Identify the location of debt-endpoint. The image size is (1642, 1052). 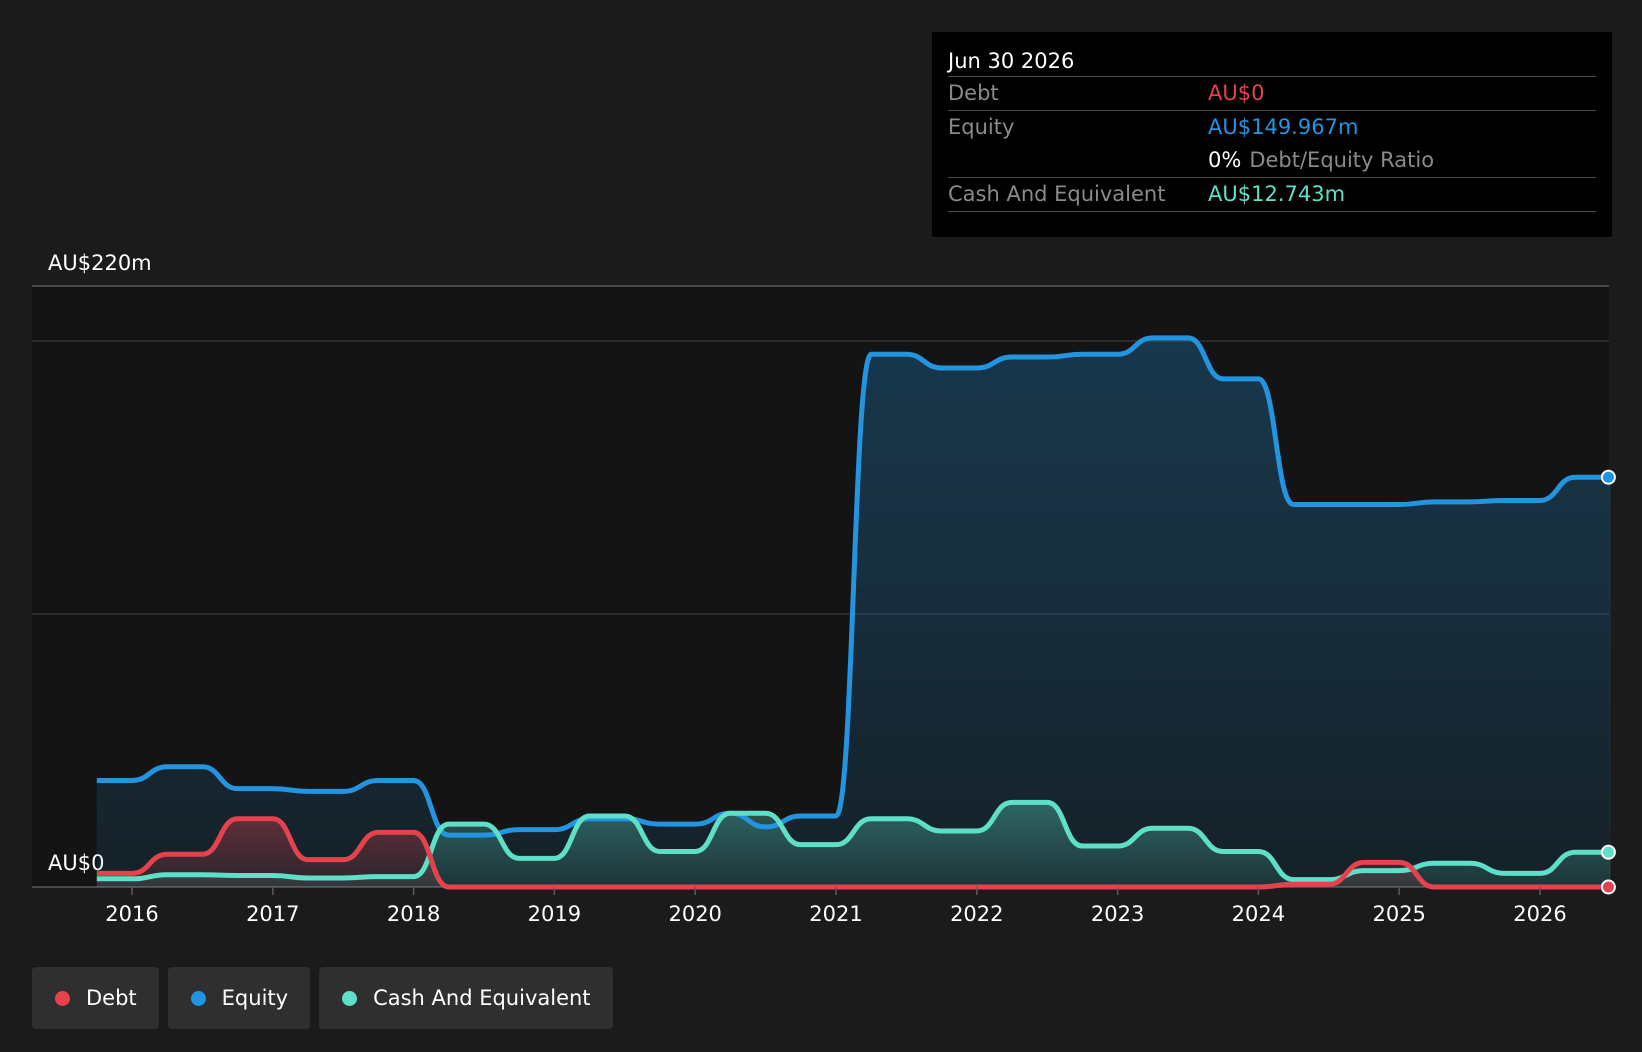
(1608, 887).